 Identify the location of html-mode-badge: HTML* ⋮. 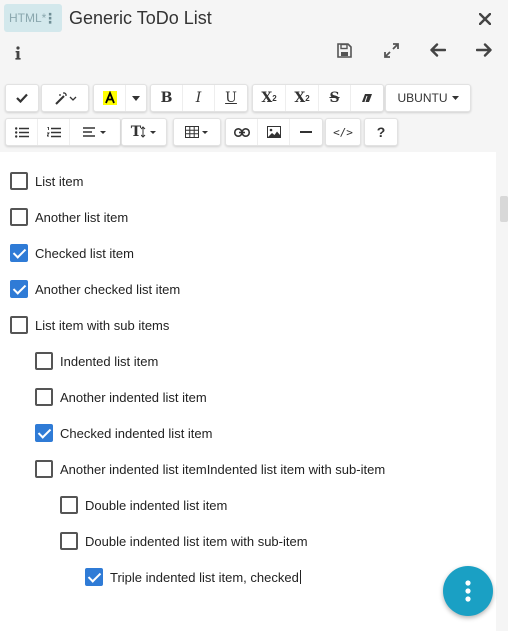
(33, 18).